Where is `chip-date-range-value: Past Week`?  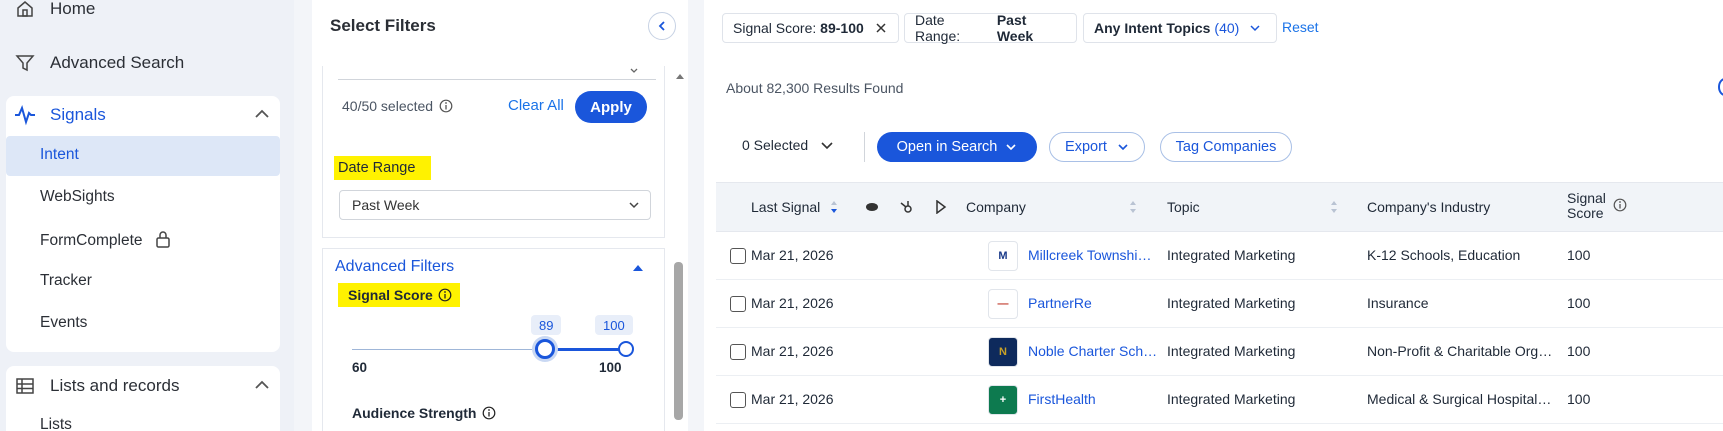 chip-date-range-value: Past Week is located at coordinates (1015, 28).